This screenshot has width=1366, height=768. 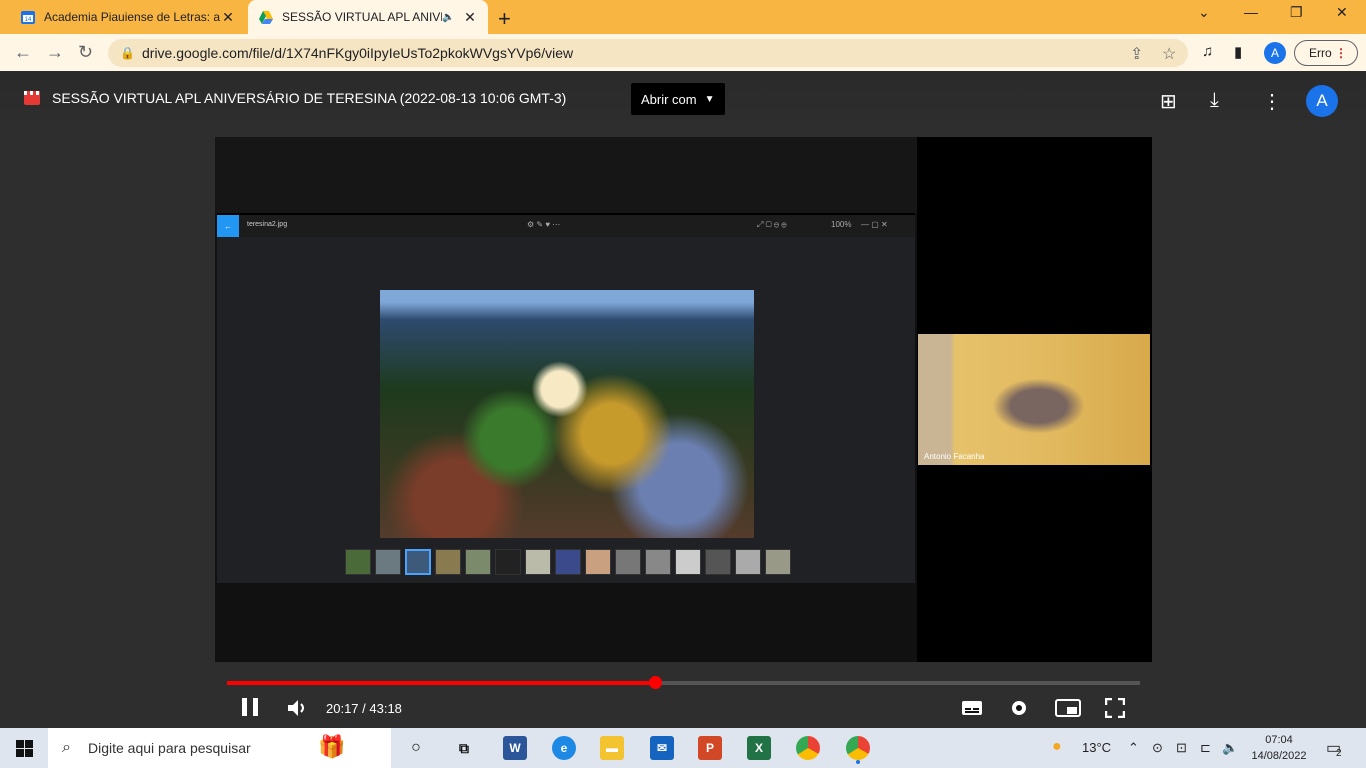 What do you see at coordinates (709, 99) in the screenshot?
I see `caret-down-icon: ▼` at bounding box center [709, 99].